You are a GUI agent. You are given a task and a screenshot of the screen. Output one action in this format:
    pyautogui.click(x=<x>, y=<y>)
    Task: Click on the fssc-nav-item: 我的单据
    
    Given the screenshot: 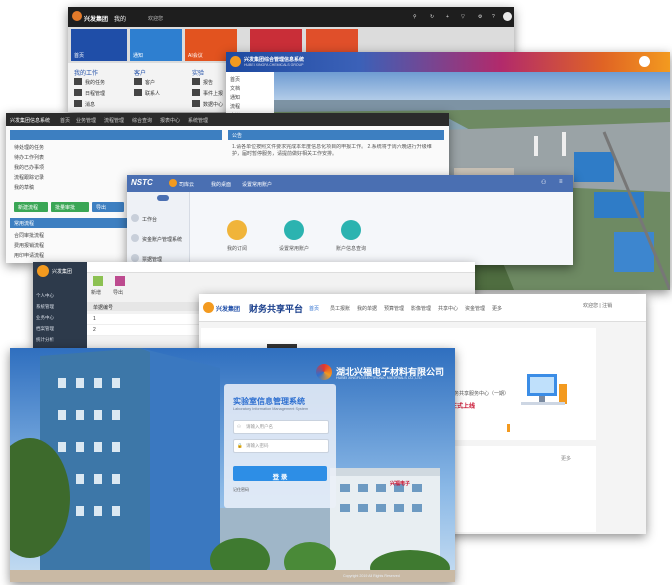 What is the action you would take?
    pyautogui.click(x=367, y=308)
    